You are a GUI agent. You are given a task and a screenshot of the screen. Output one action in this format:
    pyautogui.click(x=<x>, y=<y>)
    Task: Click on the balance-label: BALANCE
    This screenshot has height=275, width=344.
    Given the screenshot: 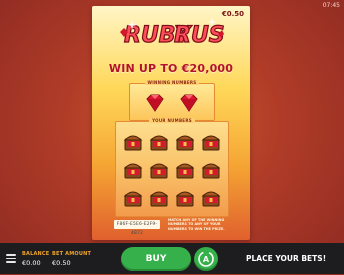 What is the action you would take?
    pyautogui.click(x=36, y=254)
    